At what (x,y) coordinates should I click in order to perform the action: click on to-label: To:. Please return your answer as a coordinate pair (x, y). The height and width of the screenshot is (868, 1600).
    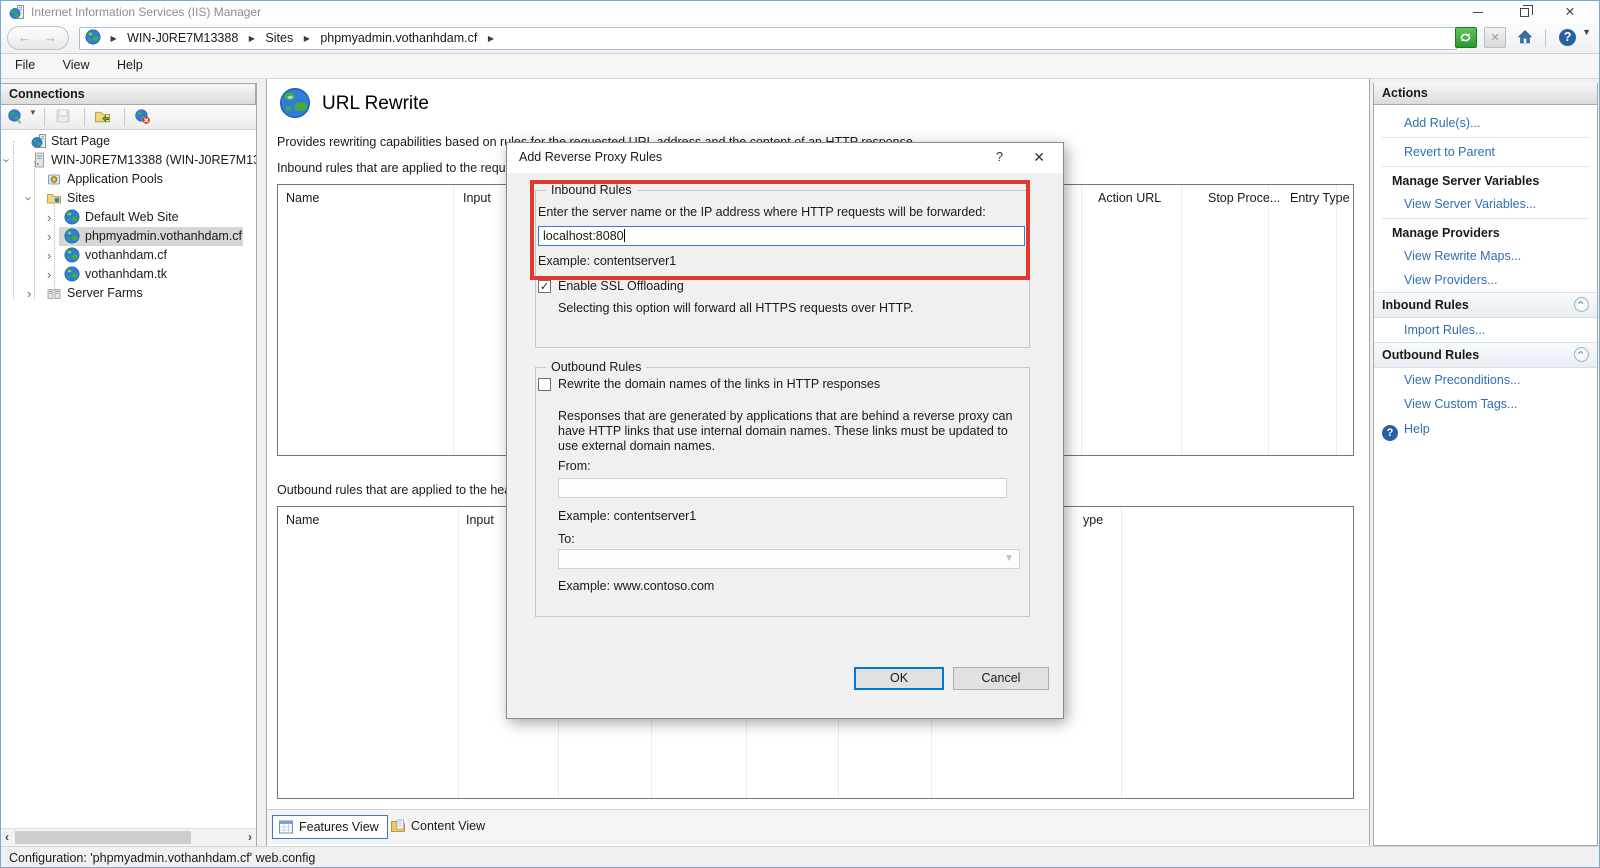
    Looking at the image, I should click on (566, 539).